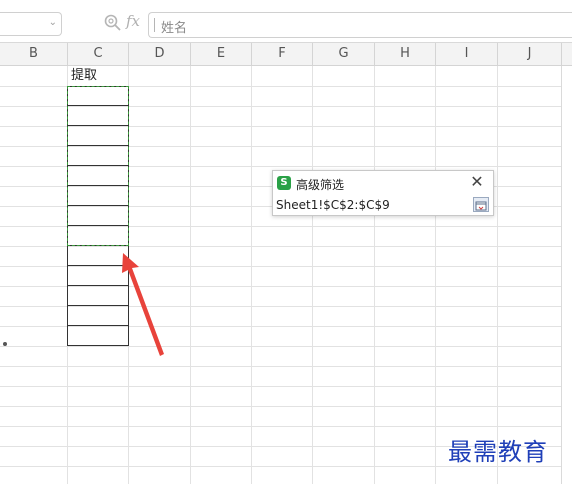  Describe the element at coordinates (221, 54) in the screenshot. I see `column-header-e: E` at that location.